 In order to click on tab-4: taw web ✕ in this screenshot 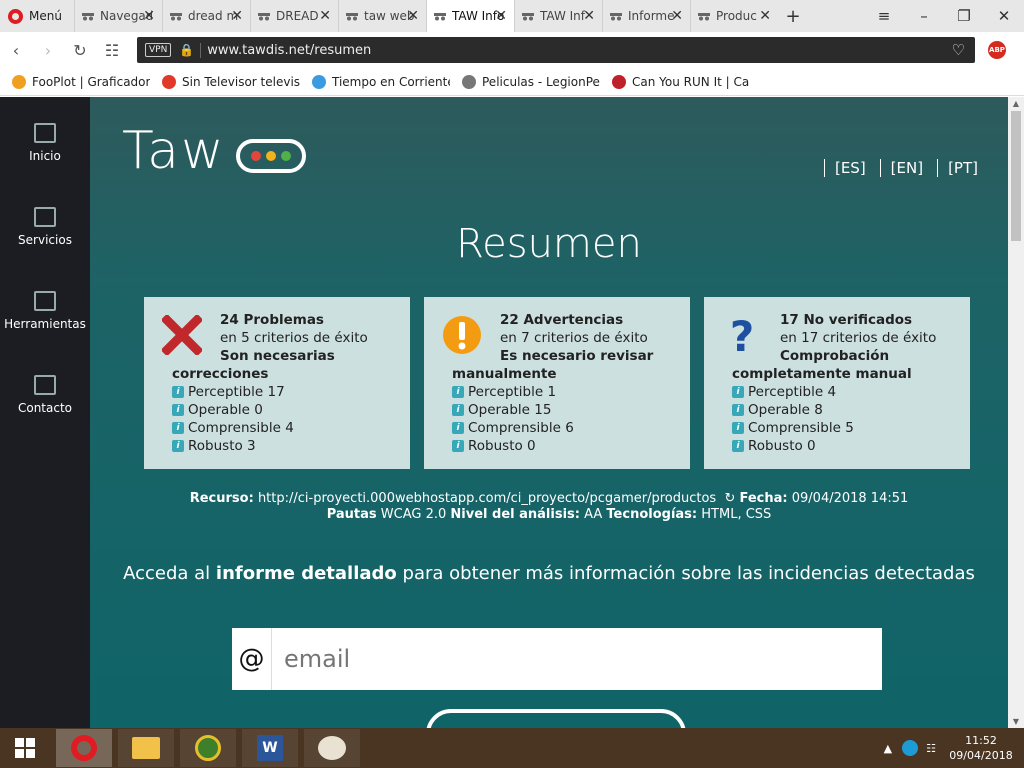, I will do `click(382, 16)`.